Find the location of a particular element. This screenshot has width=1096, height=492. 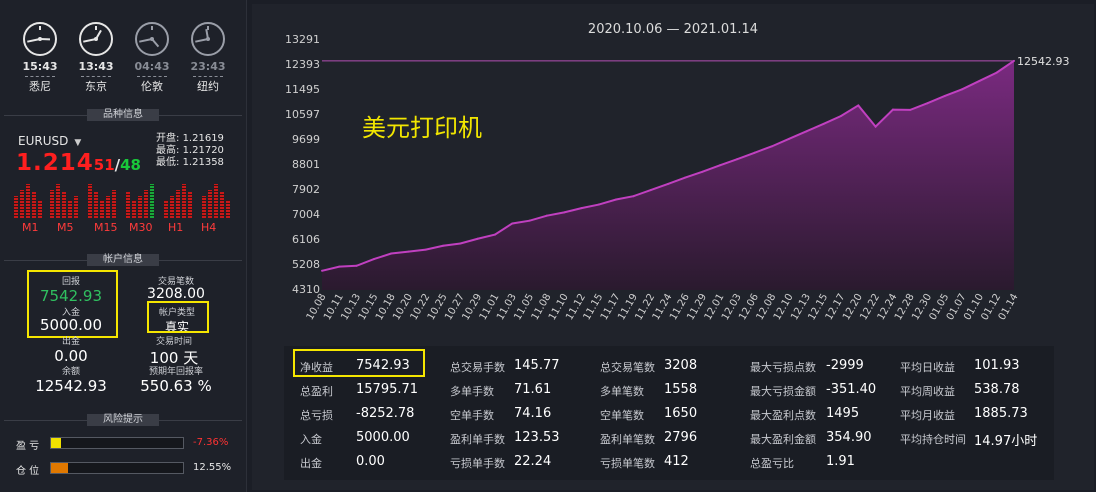

highlight-box is located at coordinates (178, 317).